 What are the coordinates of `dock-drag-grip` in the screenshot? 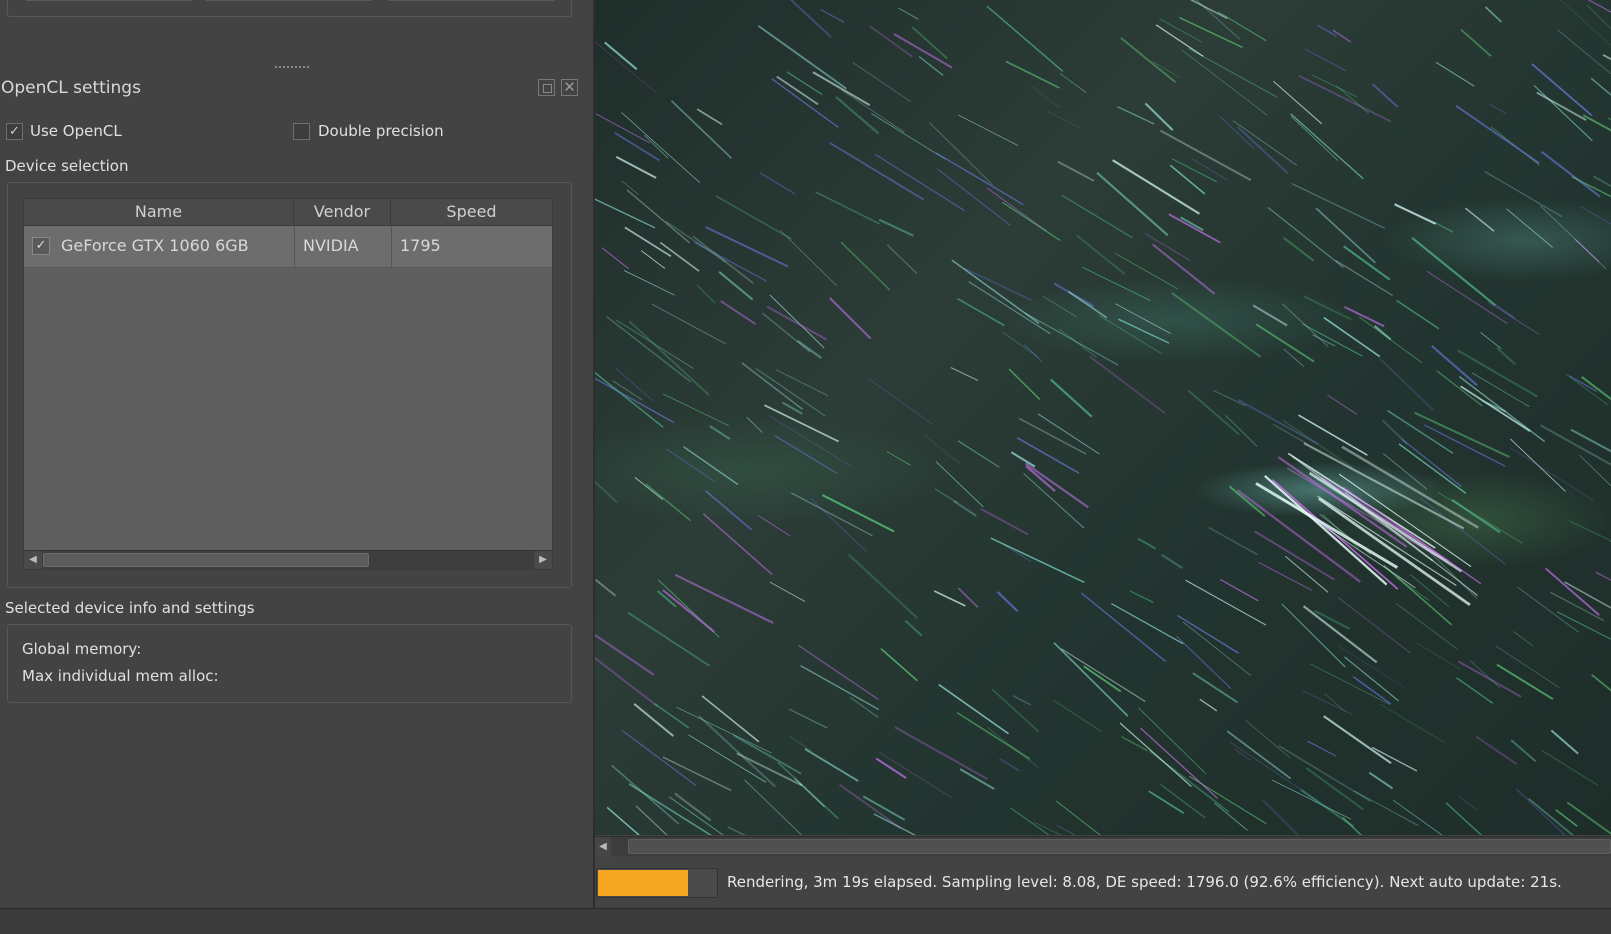 It's located at (292, 68).